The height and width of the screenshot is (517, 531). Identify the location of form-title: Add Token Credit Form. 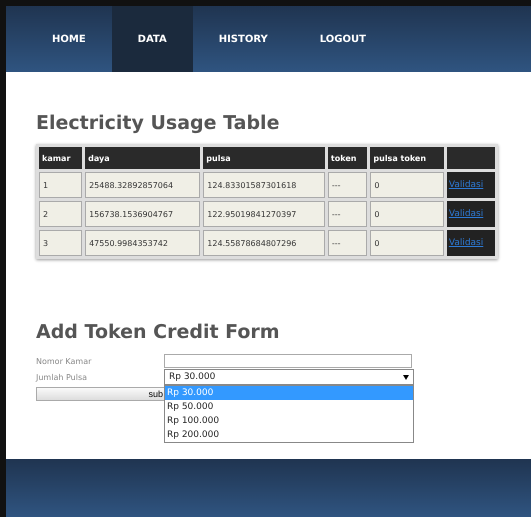
(158, 332).